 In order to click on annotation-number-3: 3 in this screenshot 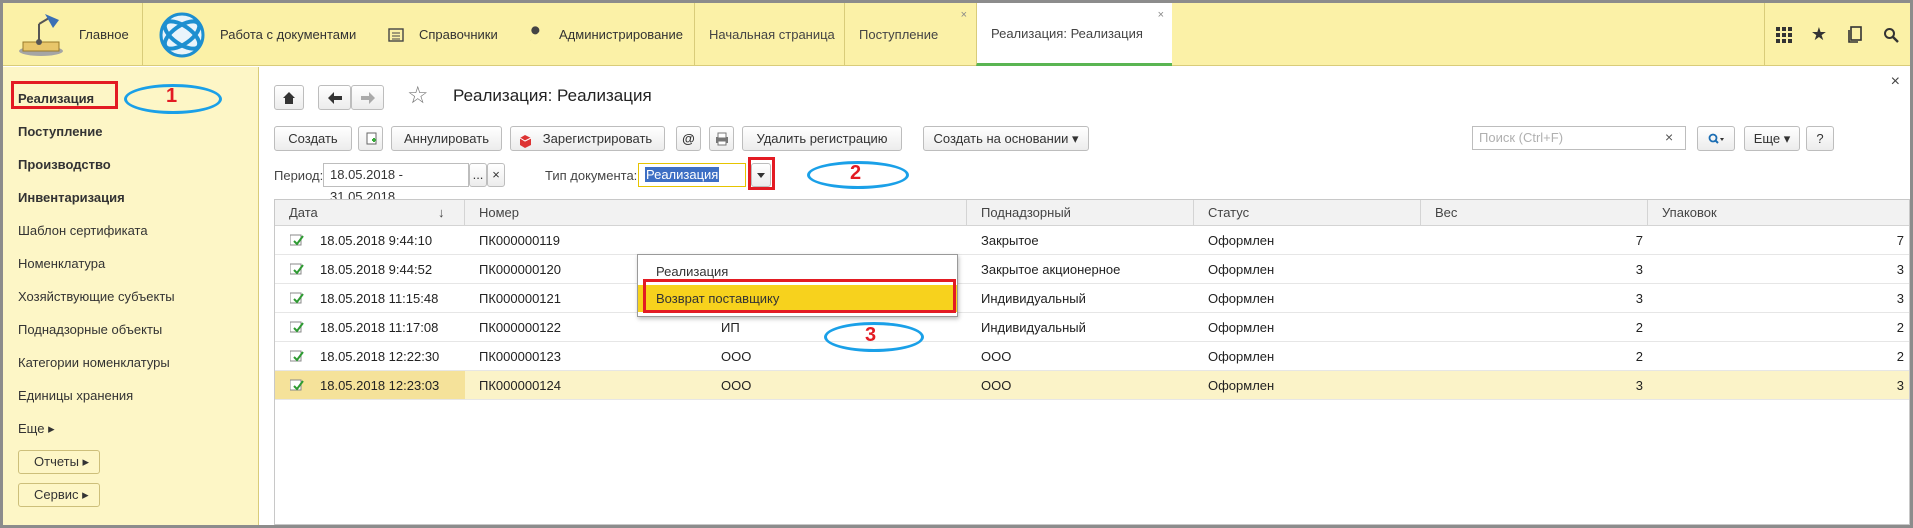, I will do `click(871, 335)`.